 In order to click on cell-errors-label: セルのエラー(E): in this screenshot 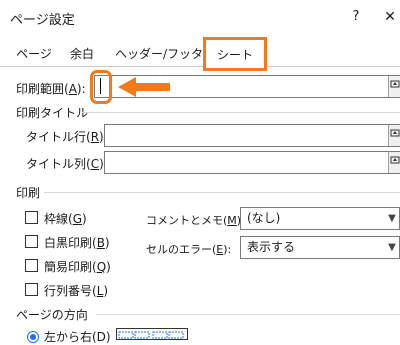, I will do `click(188, 249)`.